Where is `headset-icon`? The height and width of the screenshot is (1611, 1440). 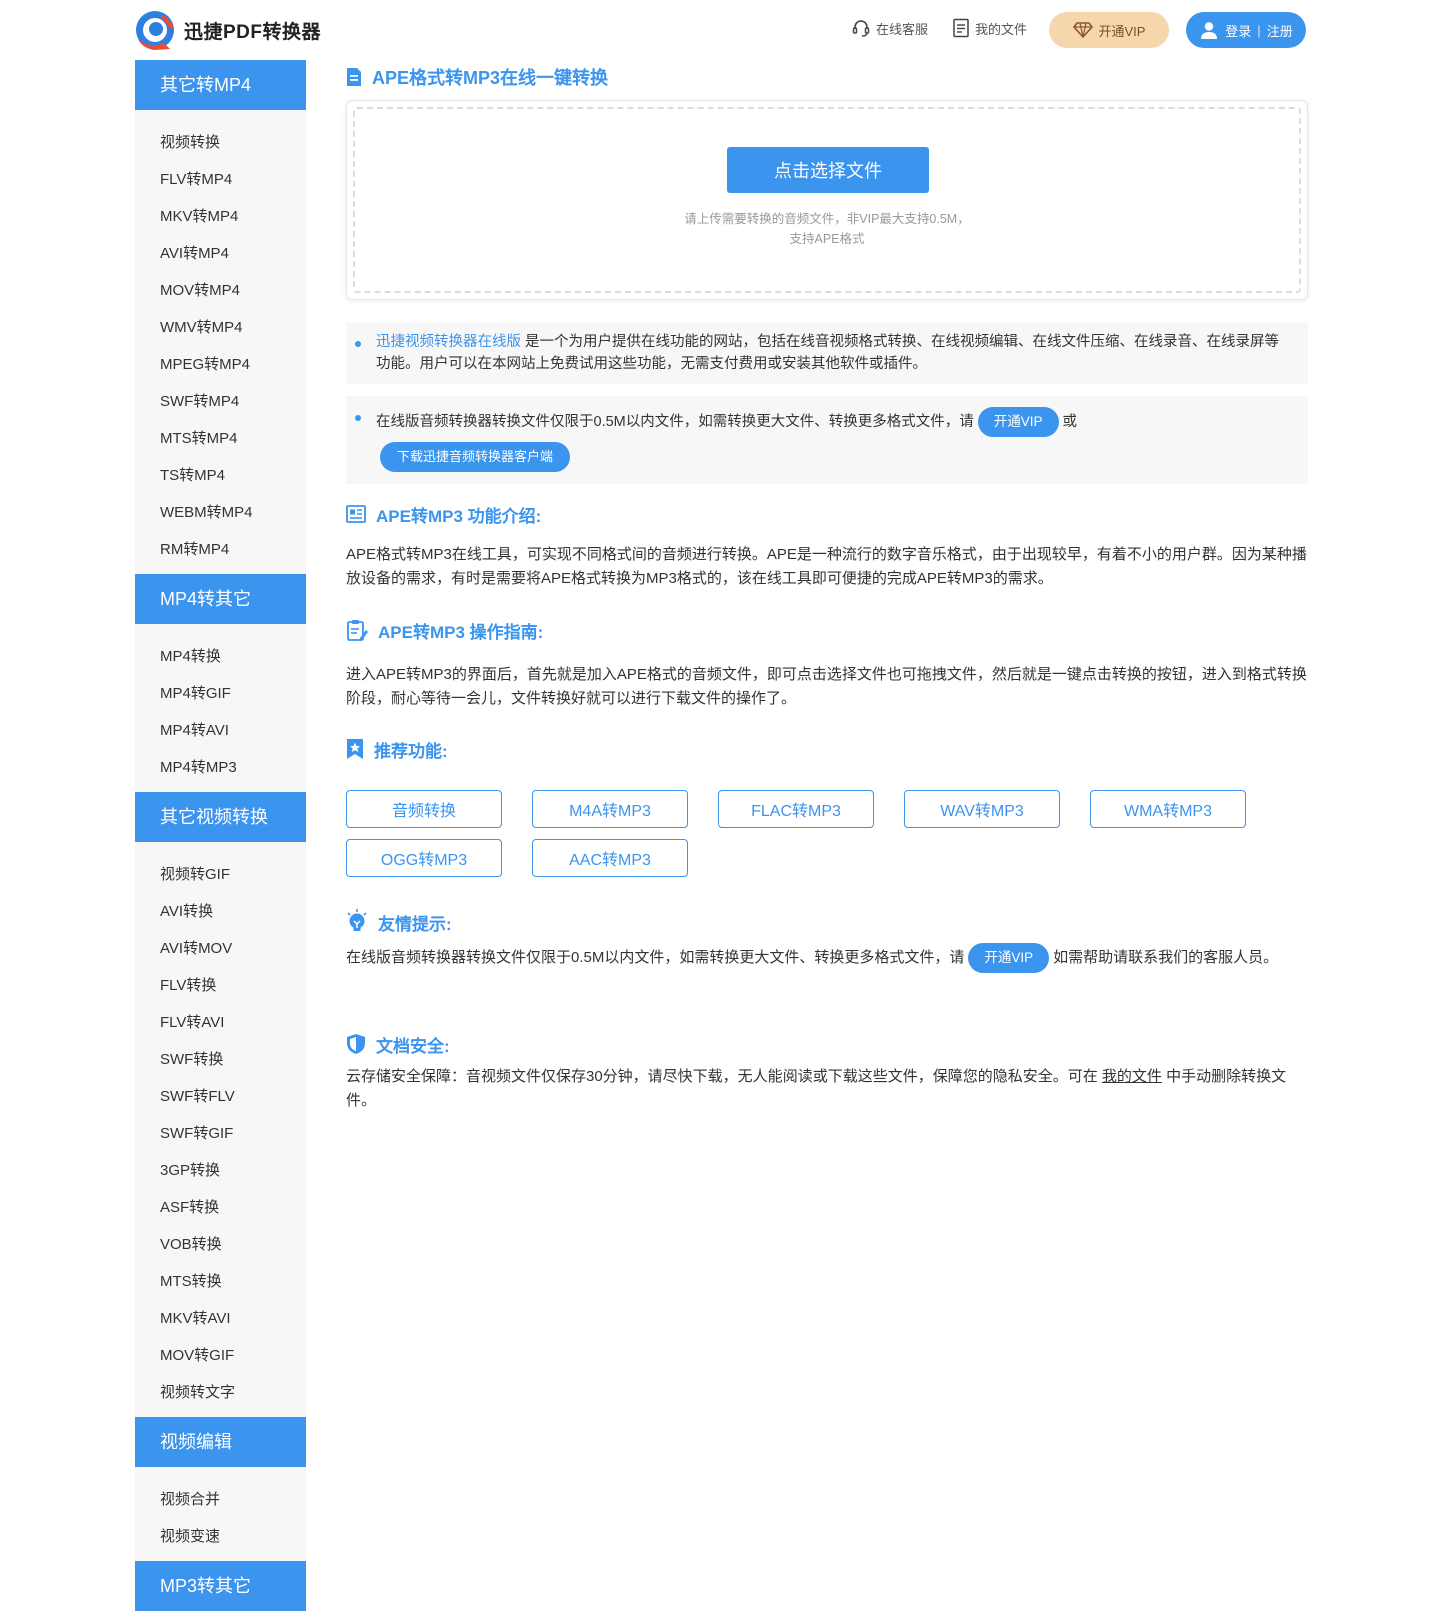
headset-icon is located at coordinates (861, 28).